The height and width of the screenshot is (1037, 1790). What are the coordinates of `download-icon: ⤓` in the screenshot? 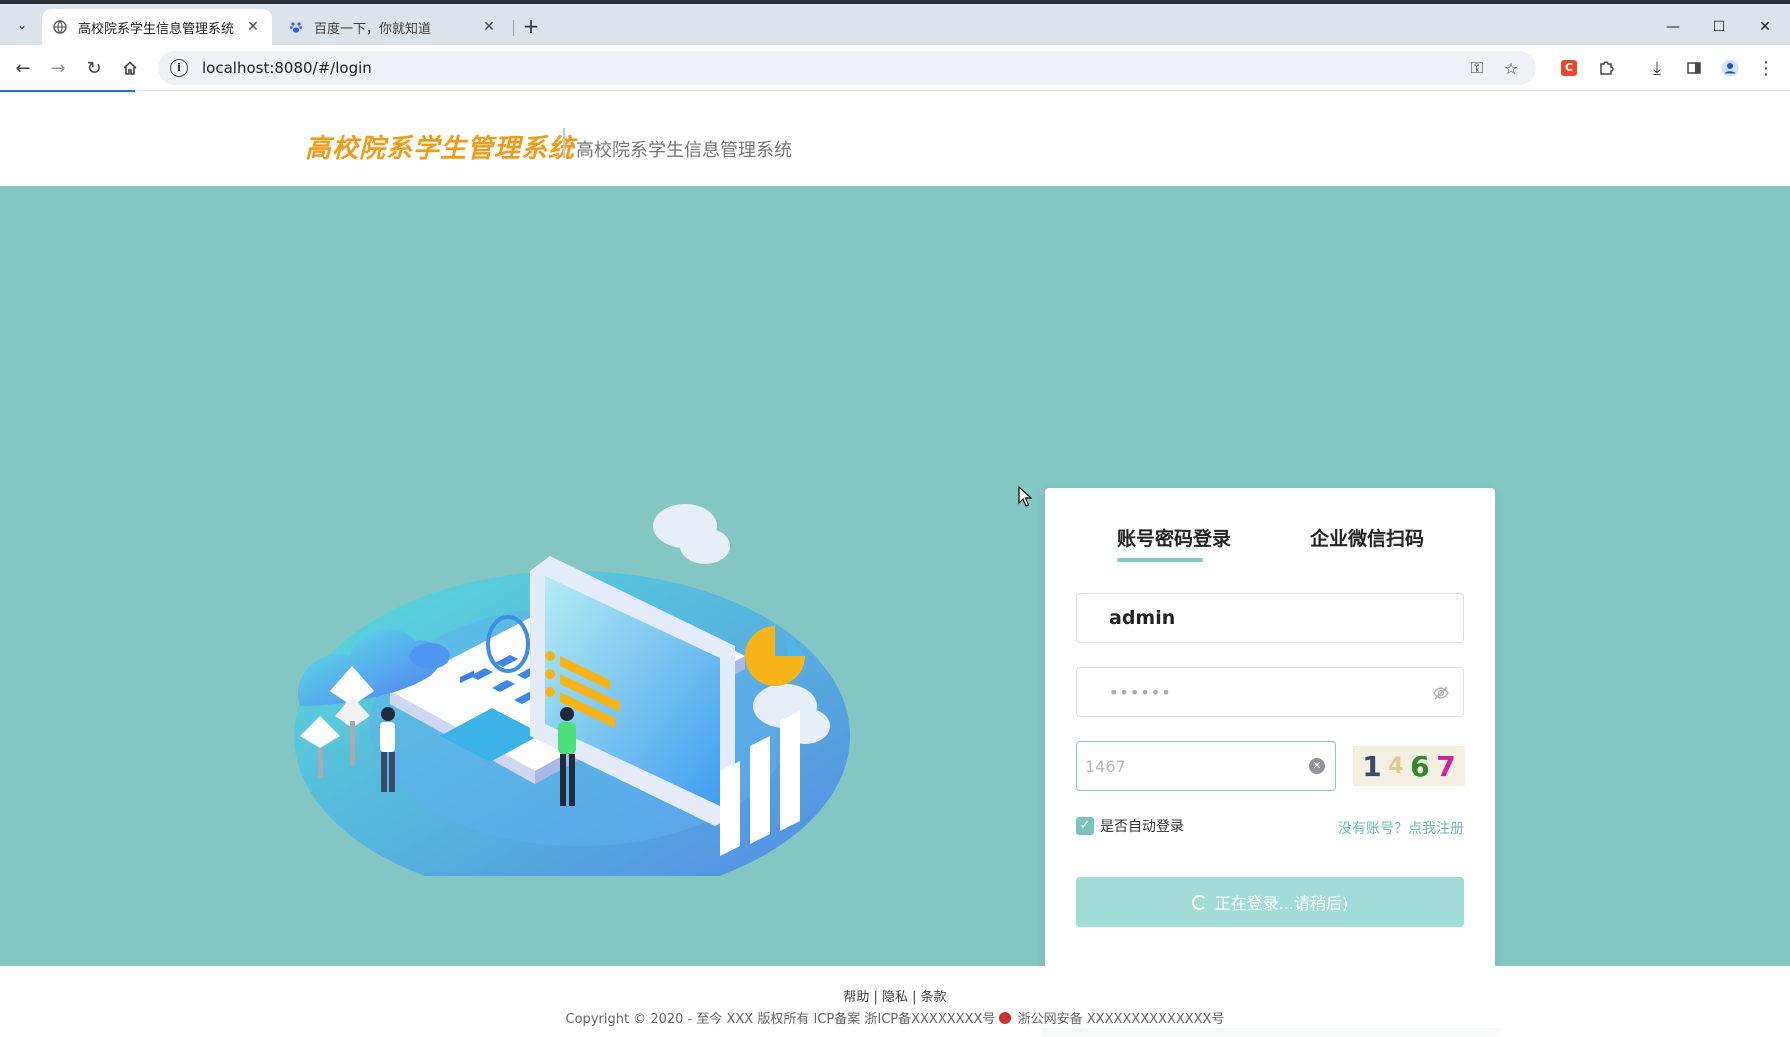 It's located at (1657, 68).